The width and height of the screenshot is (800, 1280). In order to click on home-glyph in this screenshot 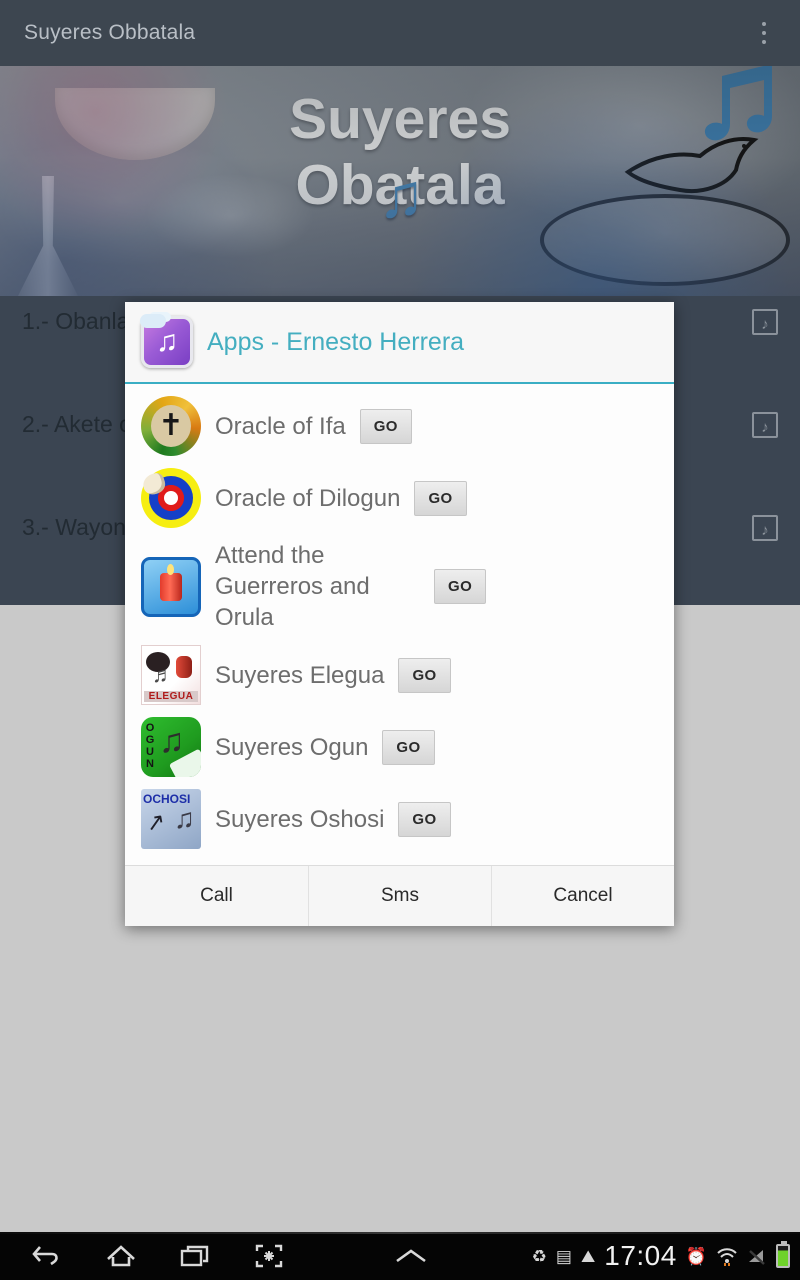, I will do `click(121, 1256)`.